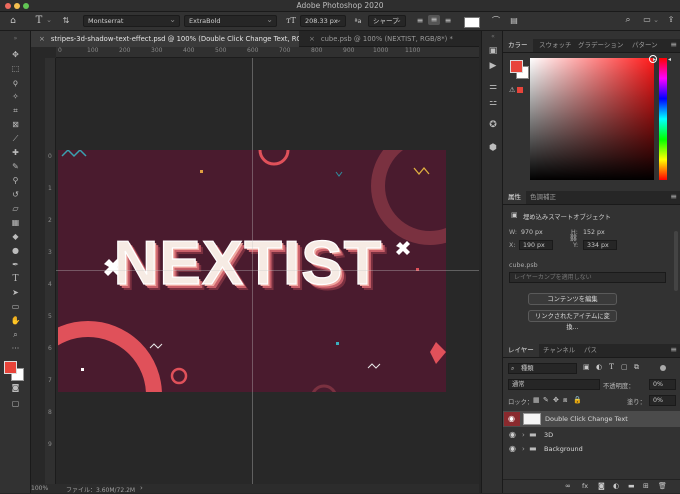 Image resolution: width=680 pixels, height=494 pixels. I want to click on opacity-field: 0%, so click(662, 384).